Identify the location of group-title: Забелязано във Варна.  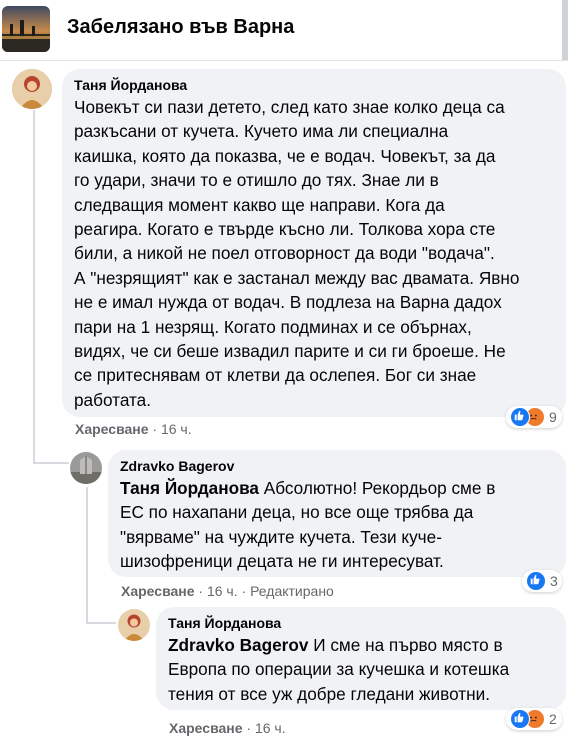
(180, 27).